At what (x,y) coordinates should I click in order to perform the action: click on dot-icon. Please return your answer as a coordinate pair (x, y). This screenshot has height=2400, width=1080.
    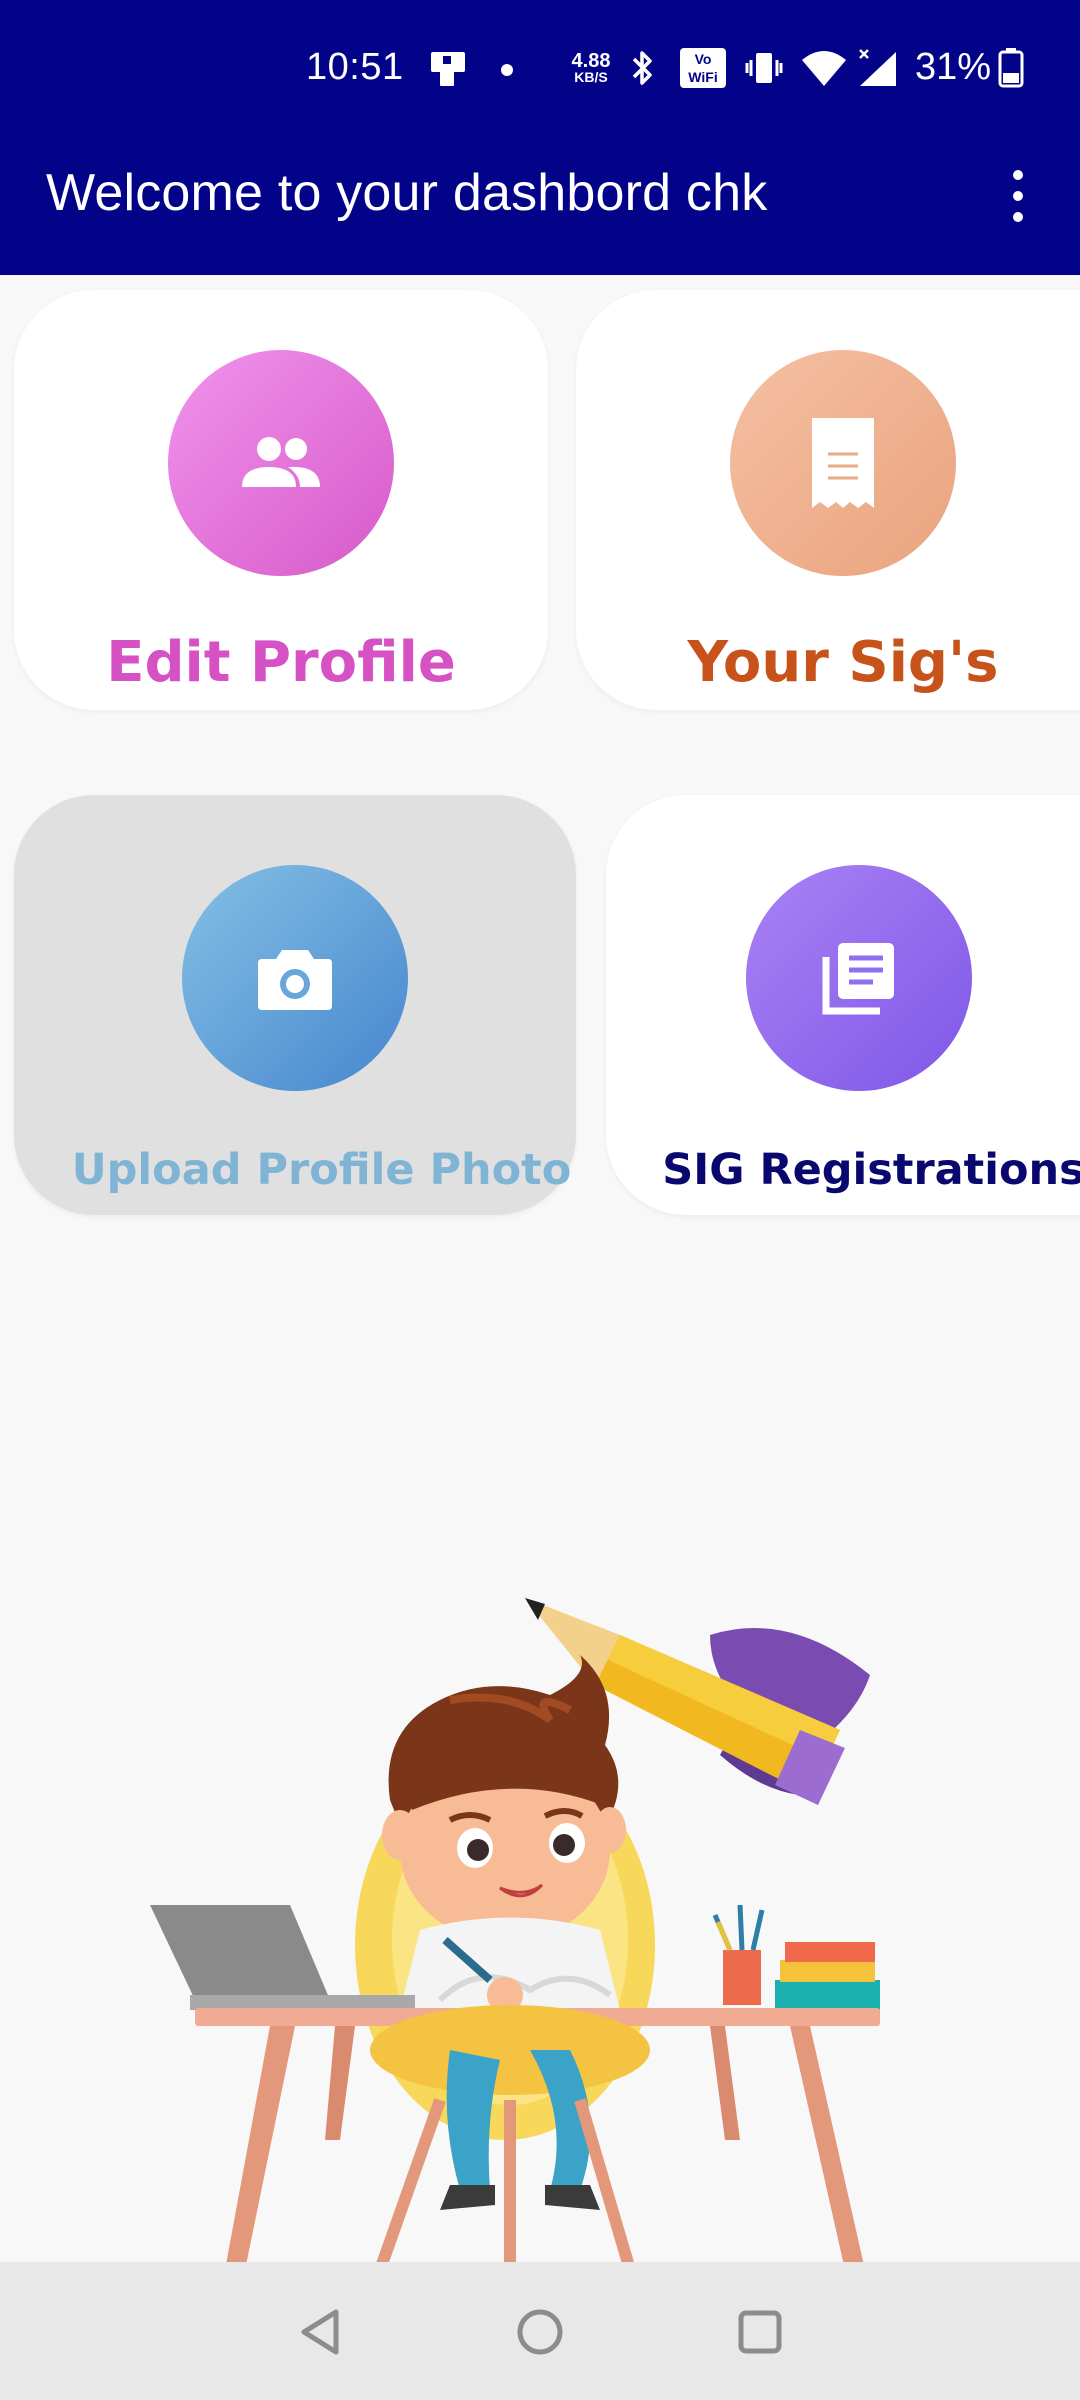
    Looking at the image, I should click on (507, 70).